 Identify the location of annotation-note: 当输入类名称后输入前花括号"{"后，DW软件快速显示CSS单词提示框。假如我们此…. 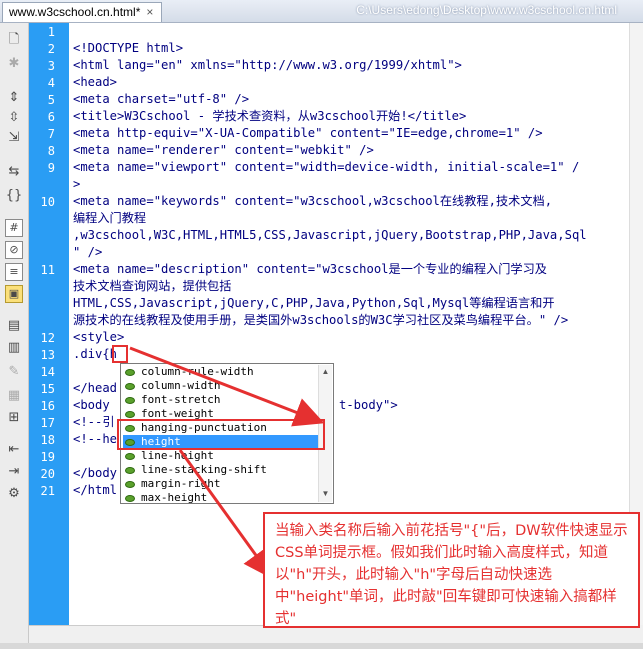
(451, 570).